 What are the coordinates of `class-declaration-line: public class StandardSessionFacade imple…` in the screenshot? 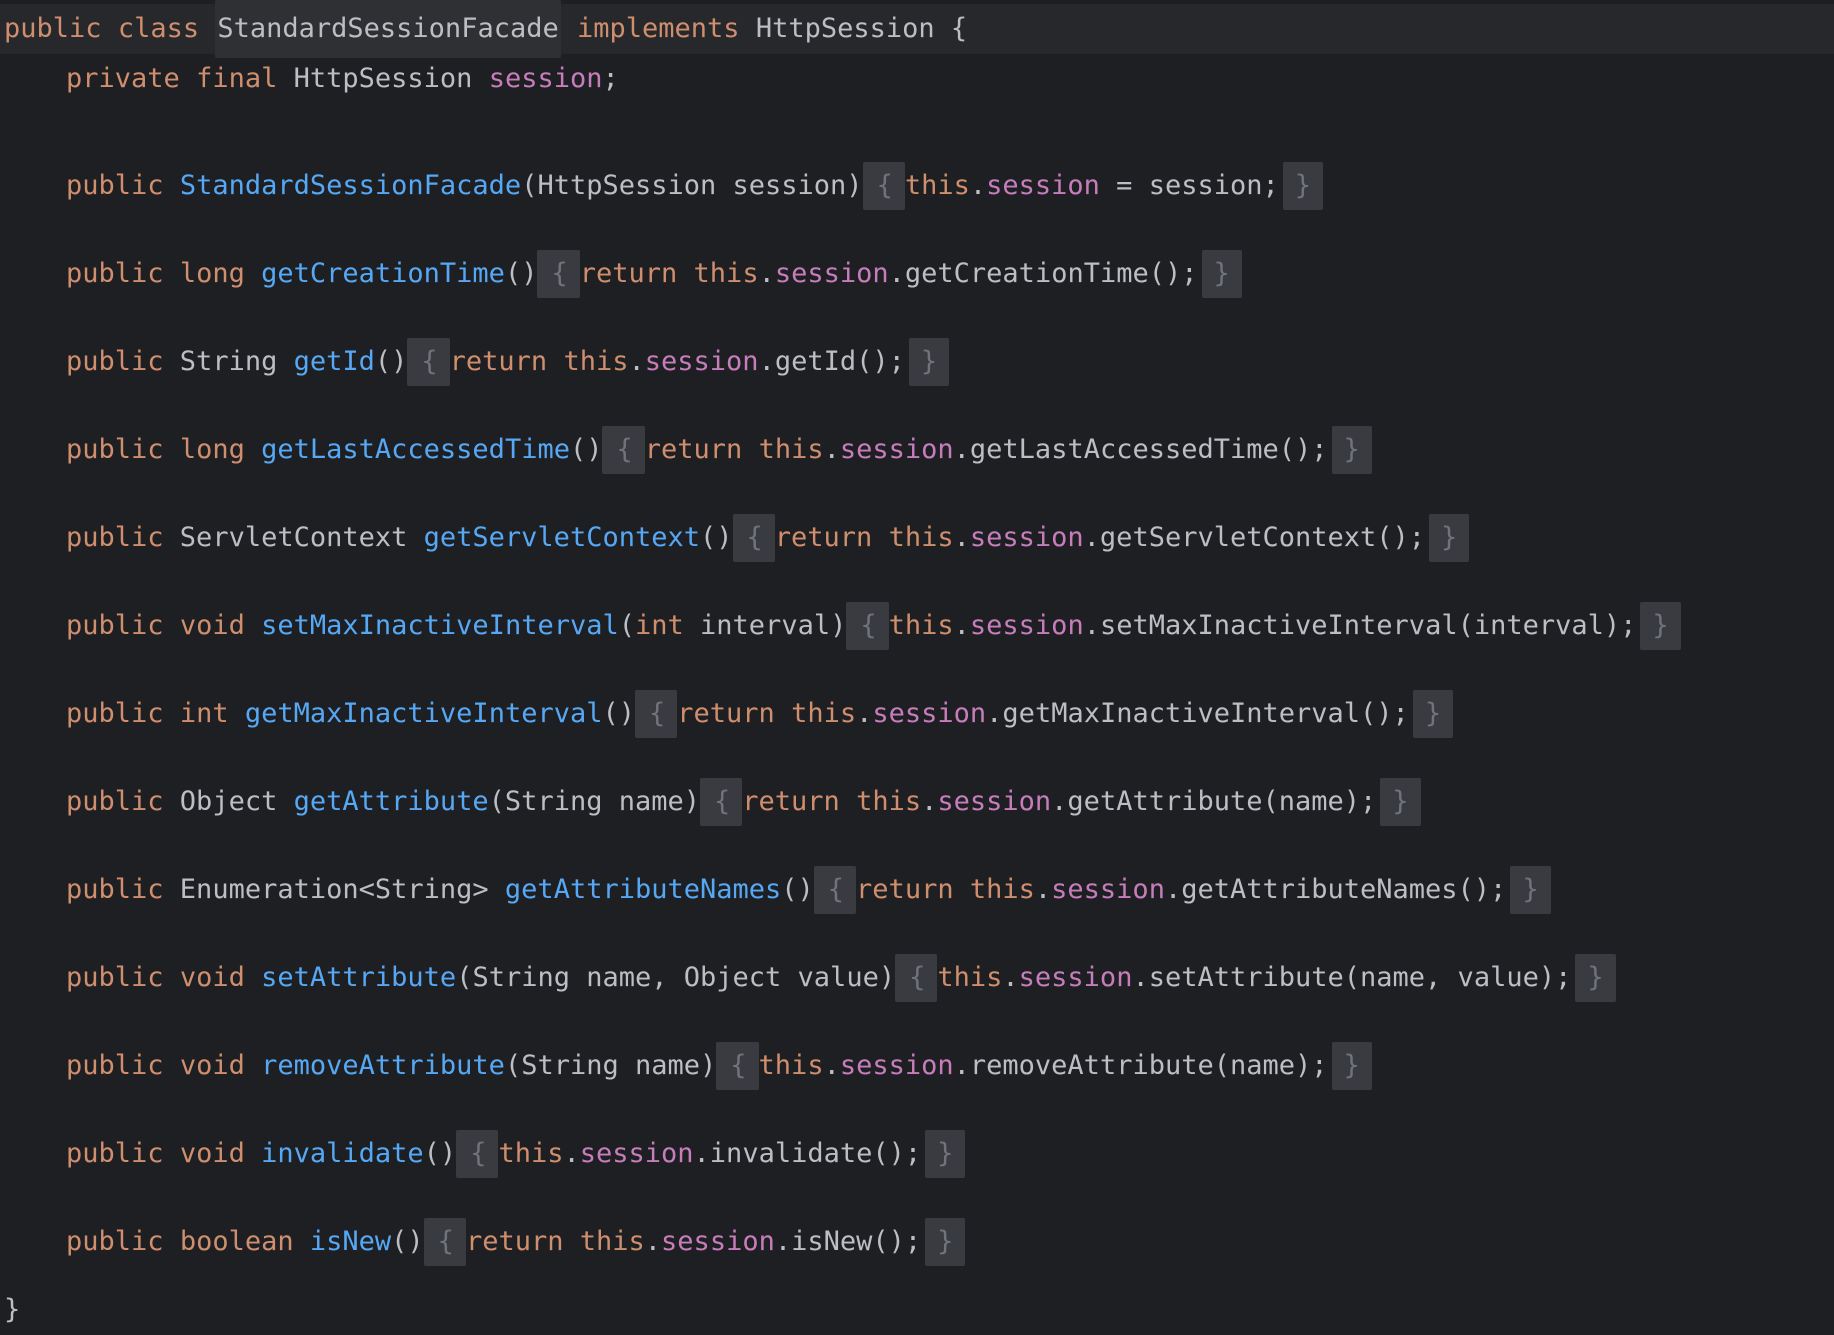 It's located at (917, 29).